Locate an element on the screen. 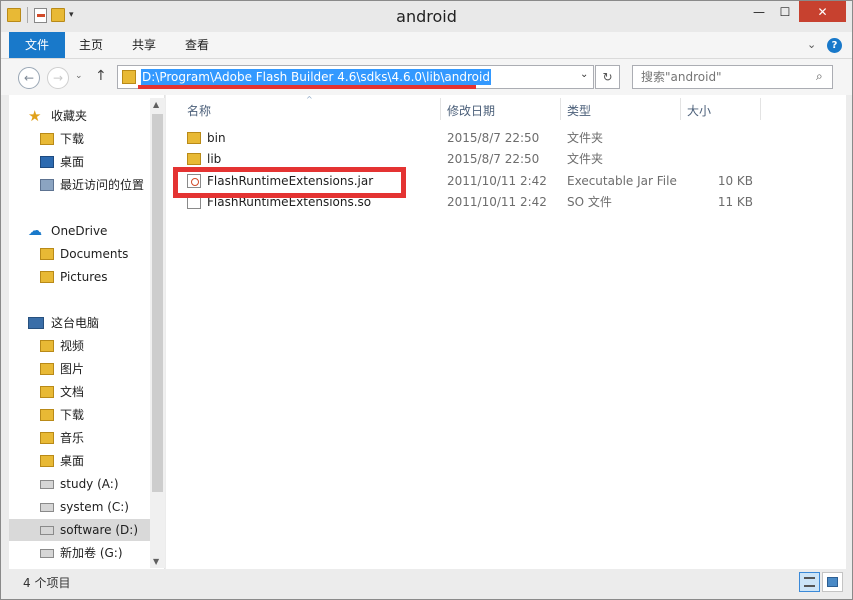  search-box: ⌕ is located at coordinates (732, 77).